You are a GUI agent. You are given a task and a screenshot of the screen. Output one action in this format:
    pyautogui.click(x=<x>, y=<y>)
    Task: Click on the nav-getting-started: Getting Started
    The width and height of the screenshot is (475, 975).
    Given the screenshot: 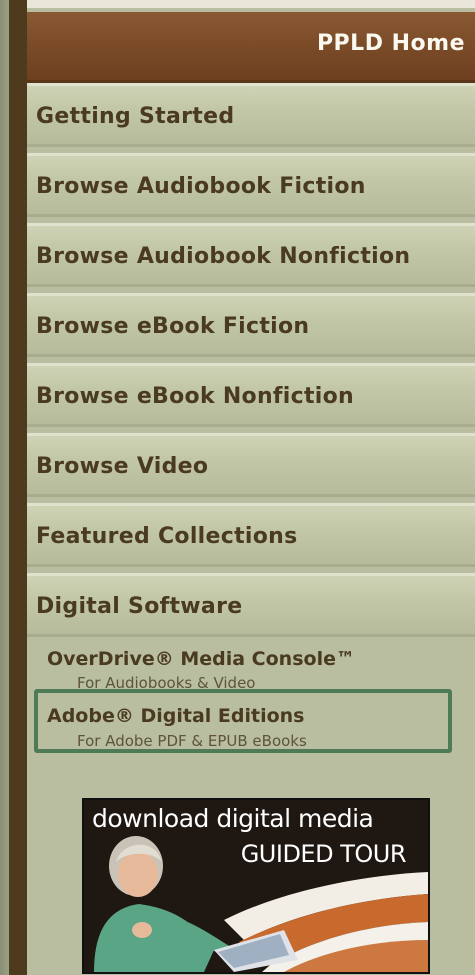 What is the action you would take?
    pyautogui.click(x=251, y=115)
    